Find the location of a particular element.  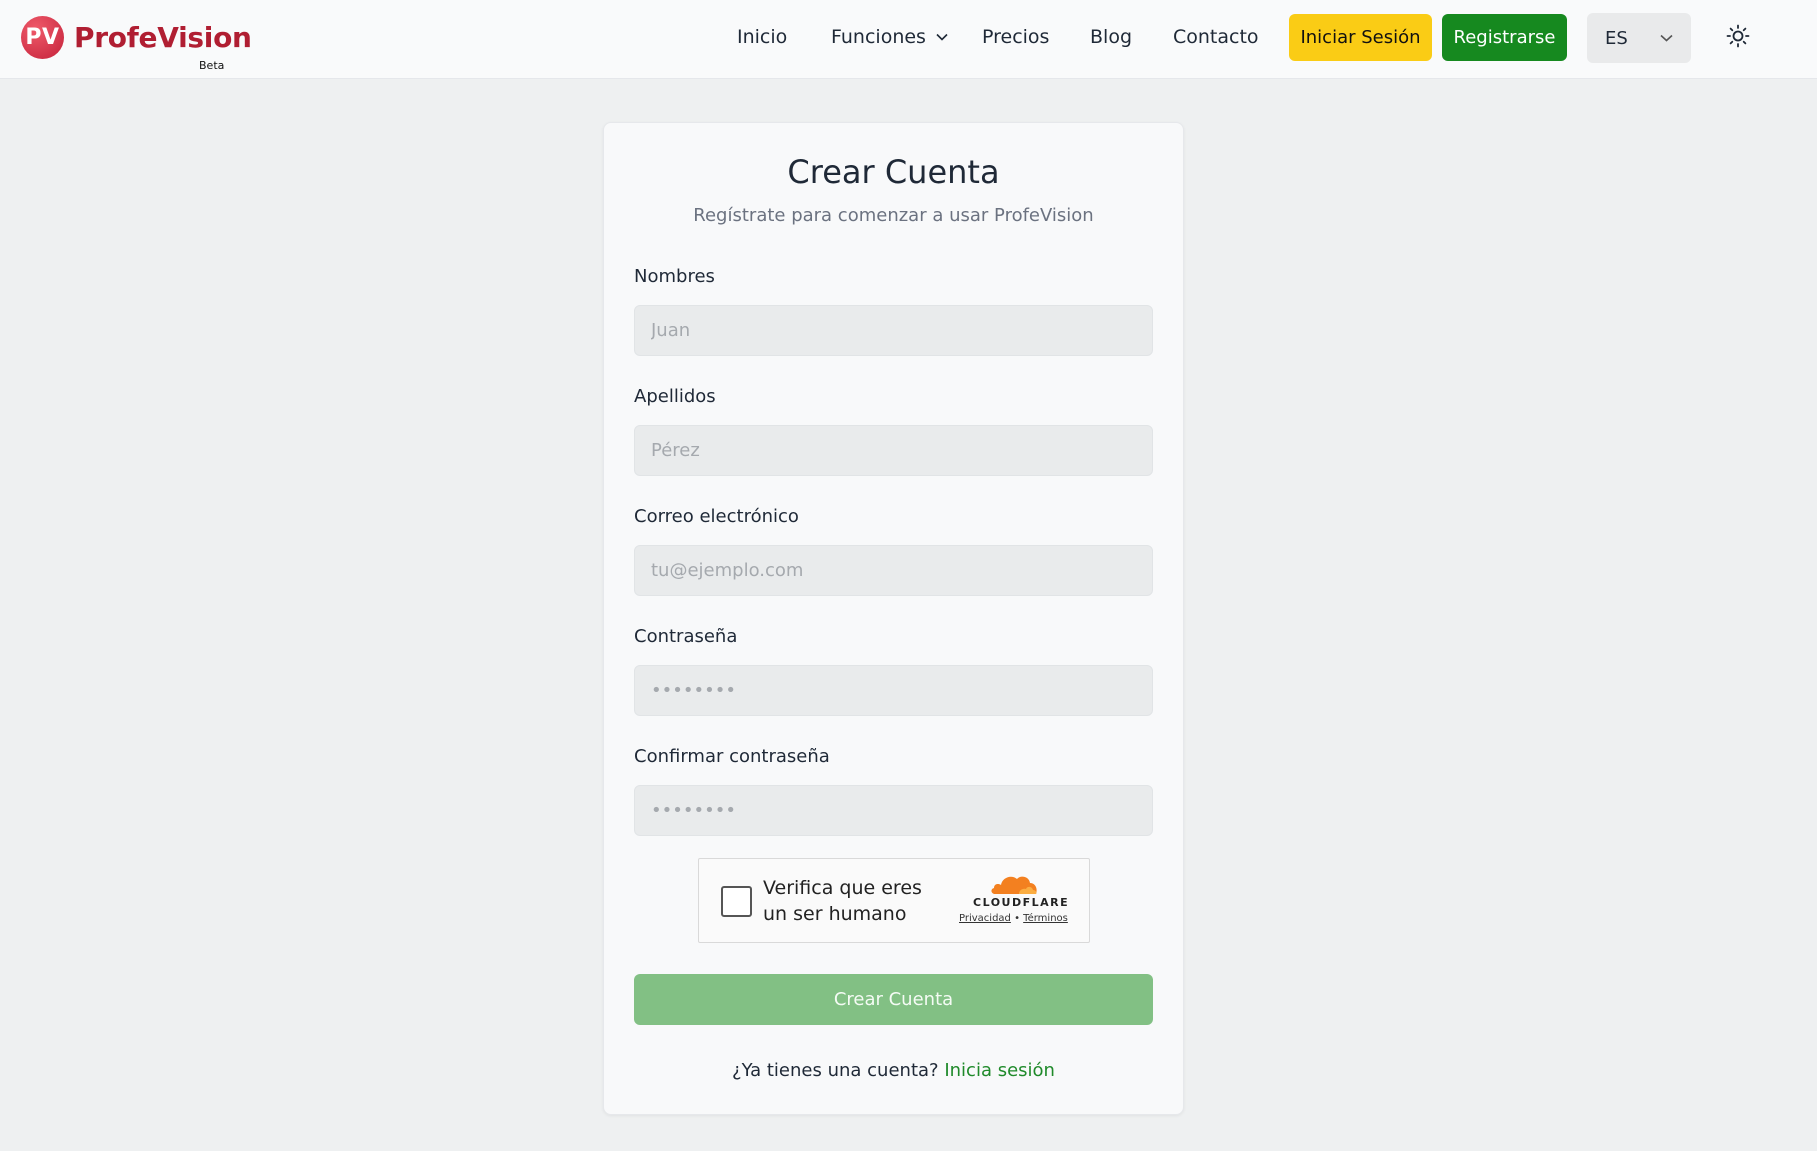

last-name-label: Apellidos is located at coordinates (675, 396).